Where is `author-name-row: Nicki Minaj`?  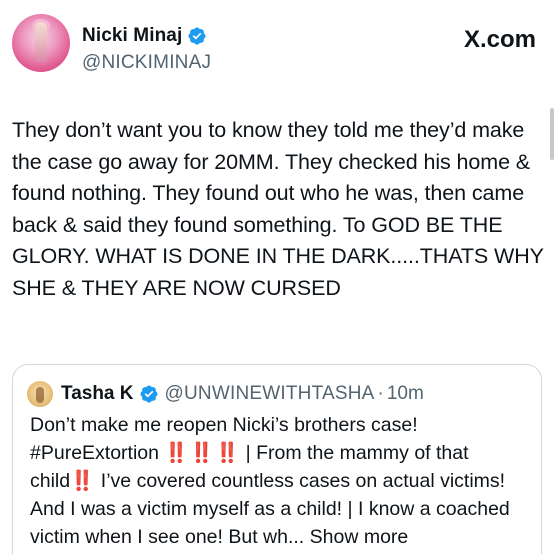 author-name-row: Nicki Minaj is located at coordinates (146, 36).